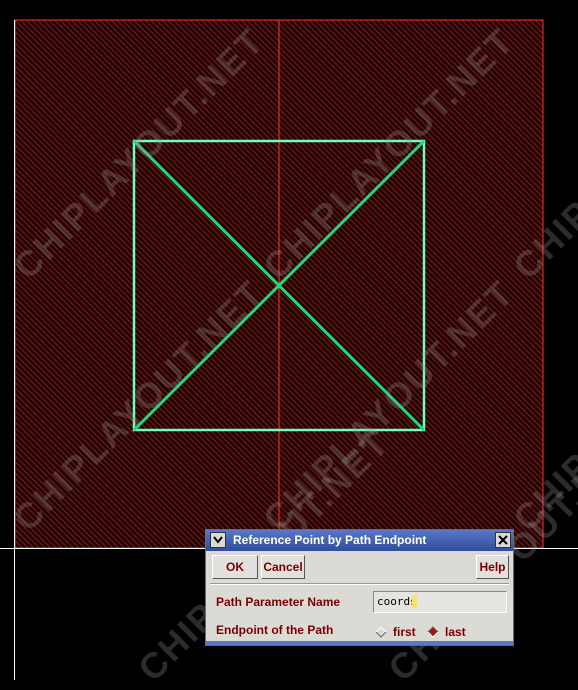 This screenshot has width=578, height=690. Describe the element at coordinates (381, 632) in the screenshot. I see `radio-off-icon` at that location.